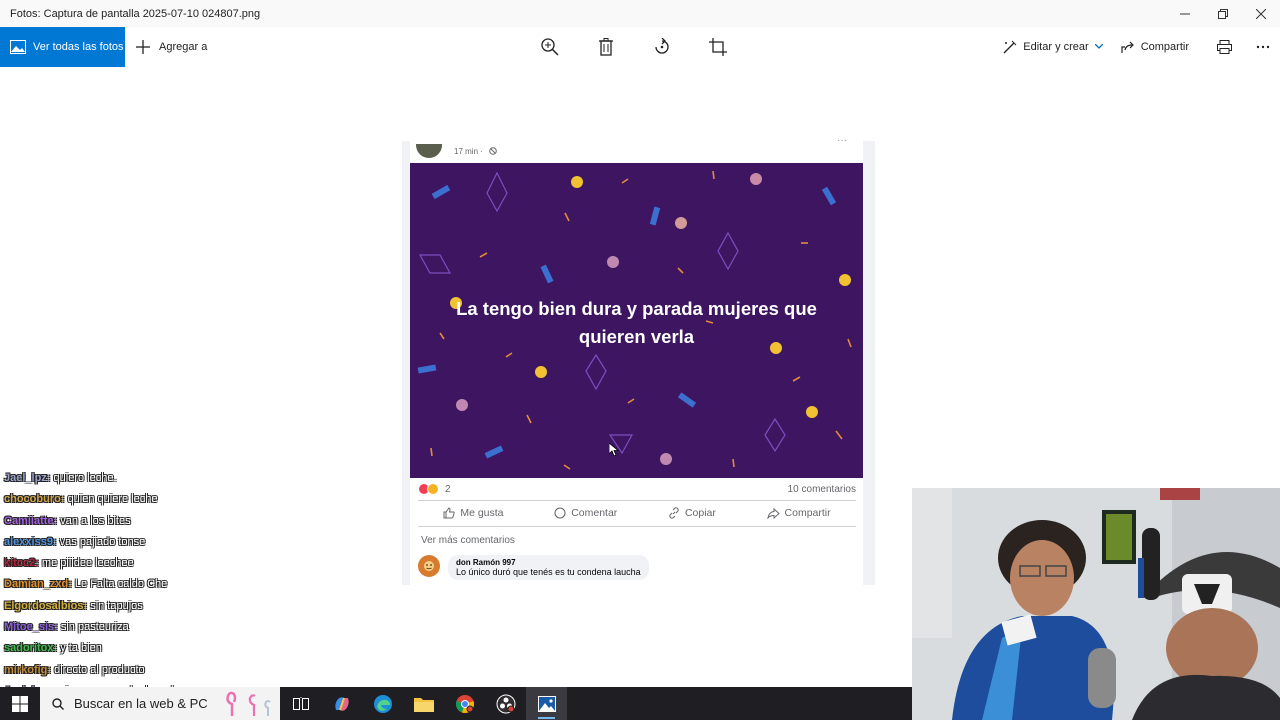 This screenshot has height=720, width=1280. I want to click on chat-message: Camiiatte: van a los bites, so click(154, 521).